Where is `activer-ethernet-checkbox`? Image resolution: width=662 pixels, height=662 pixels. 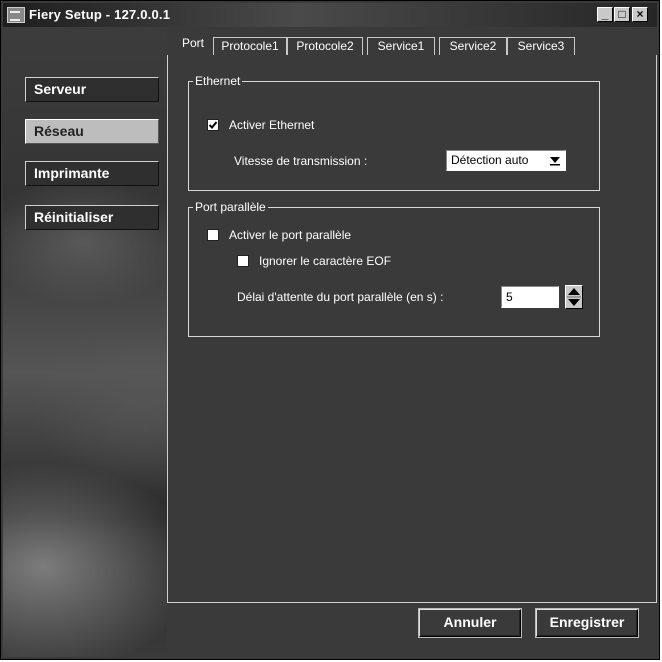 activer-ethernet-checkbox is located at coordinates (213, 125).